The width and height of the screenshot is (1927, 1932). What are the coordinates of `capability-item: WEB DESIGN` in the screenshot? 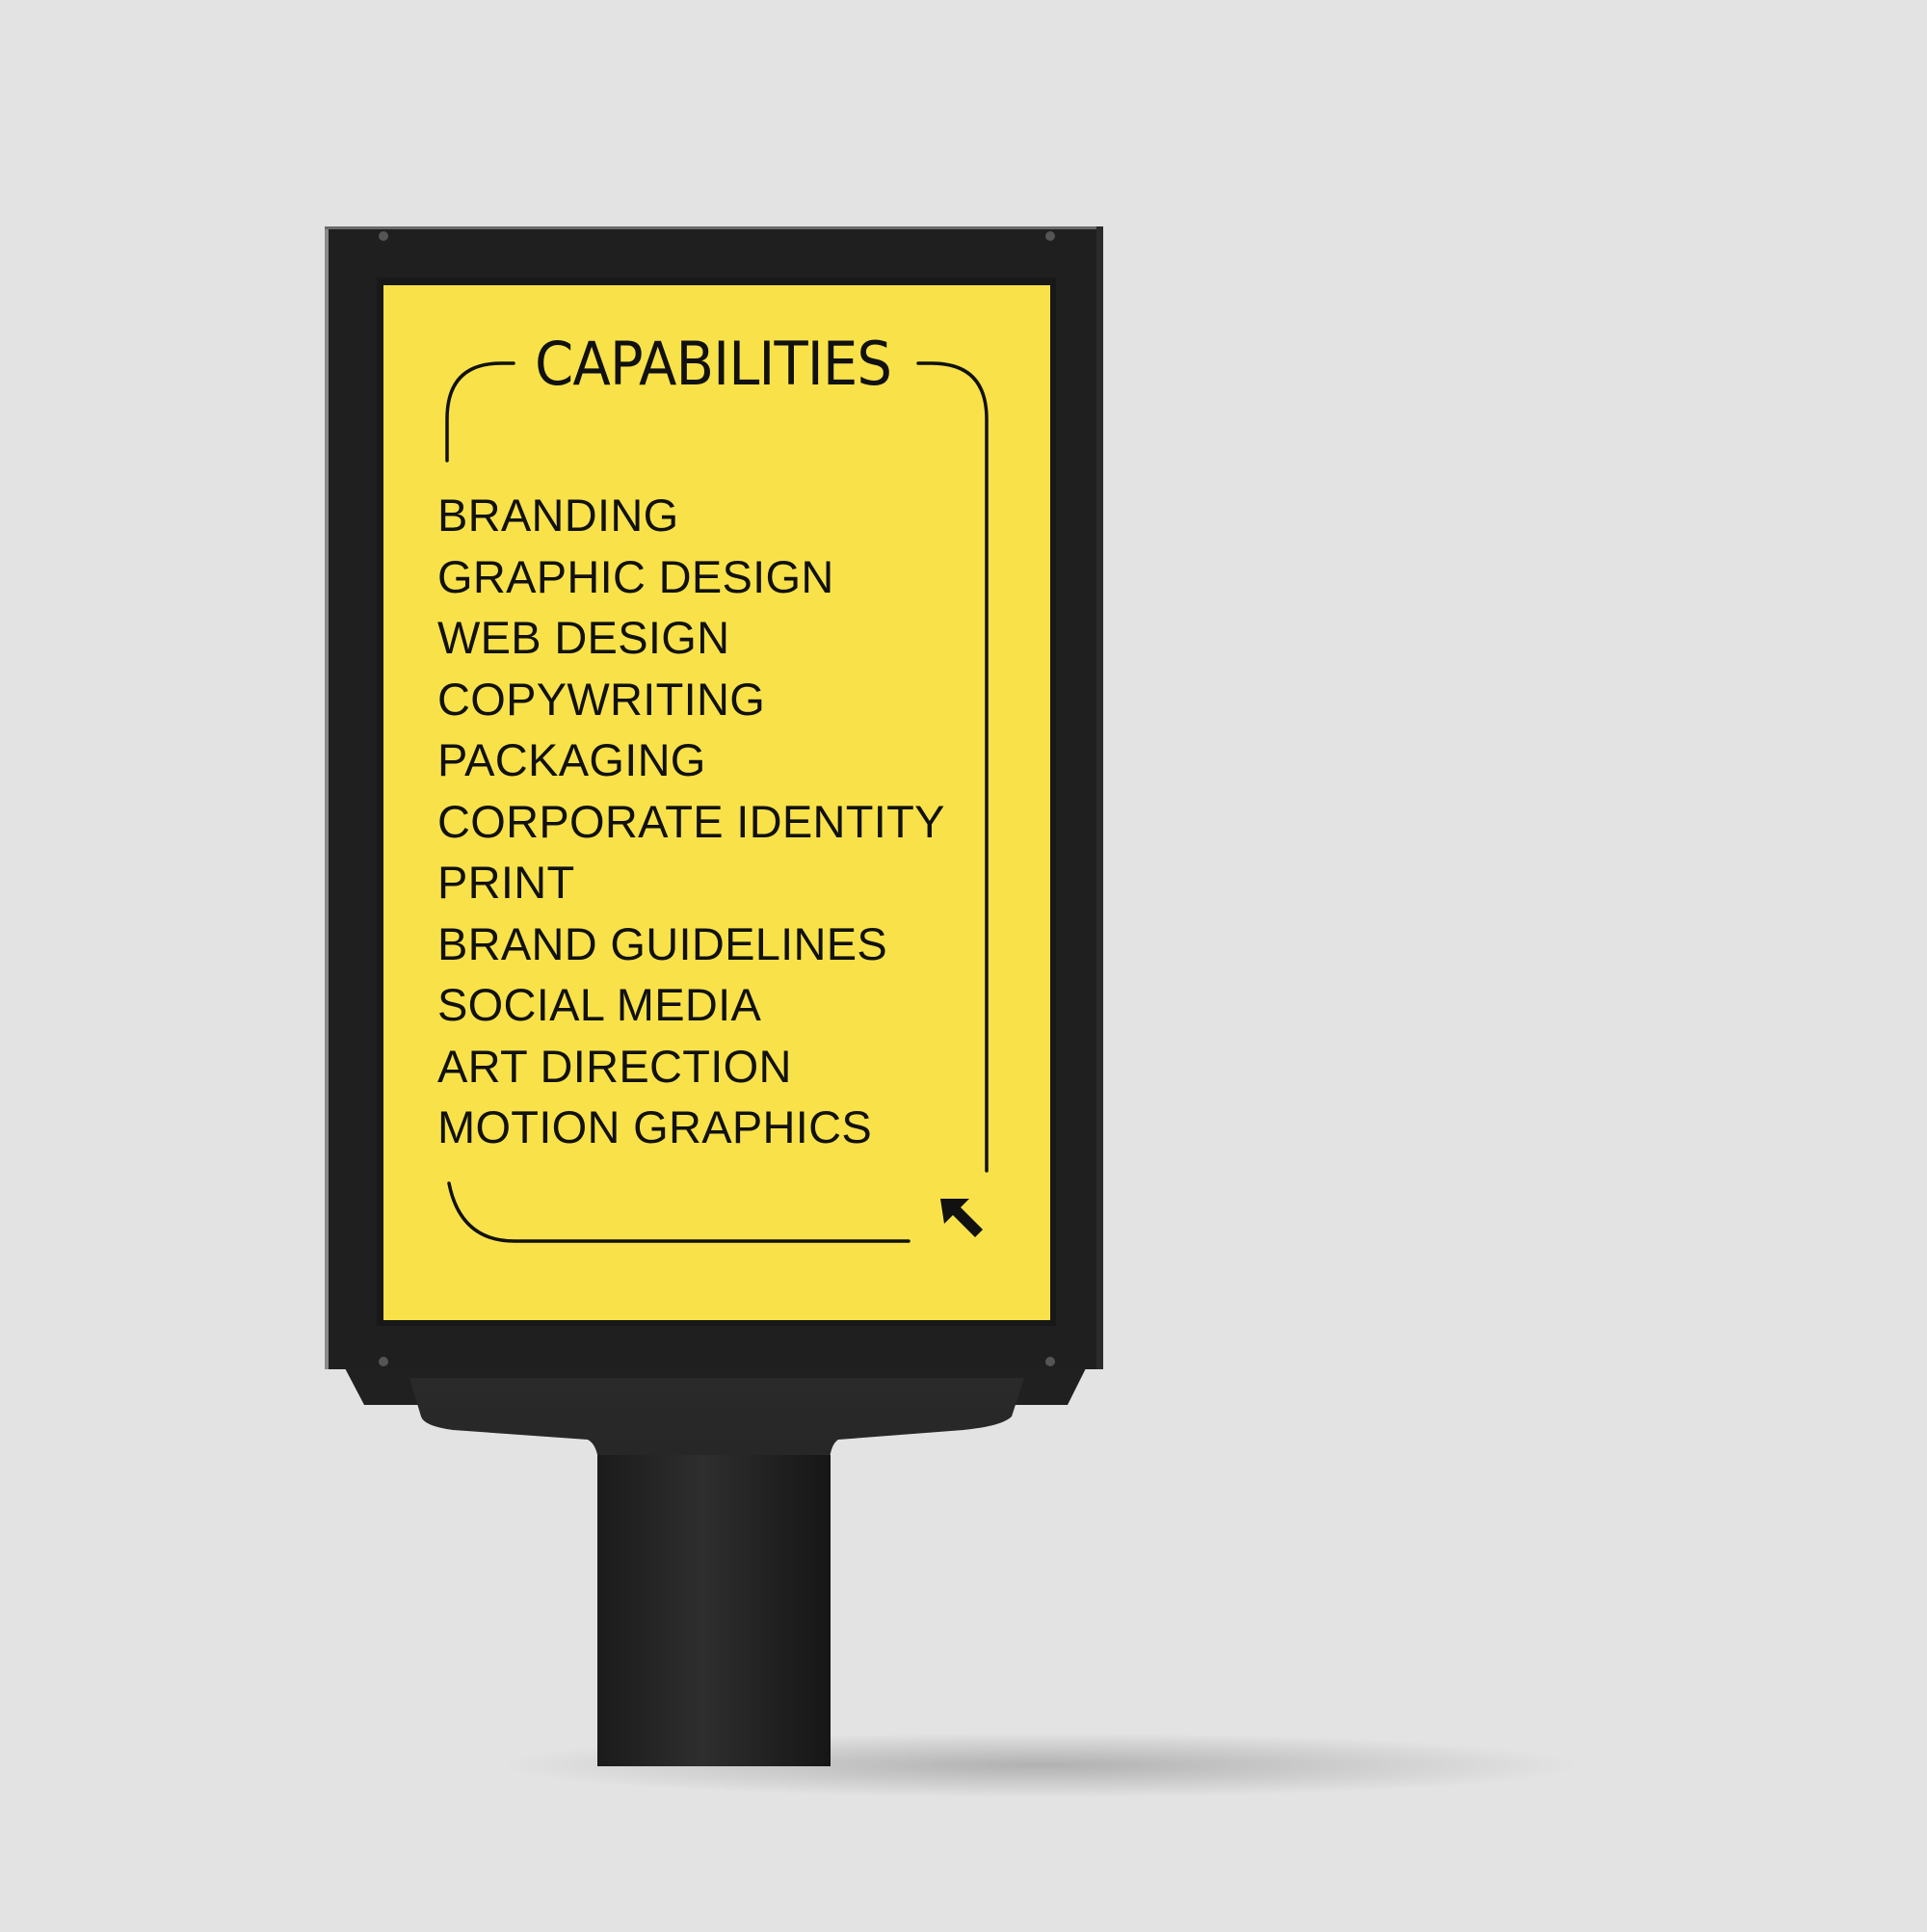 It's located at (584, 637).